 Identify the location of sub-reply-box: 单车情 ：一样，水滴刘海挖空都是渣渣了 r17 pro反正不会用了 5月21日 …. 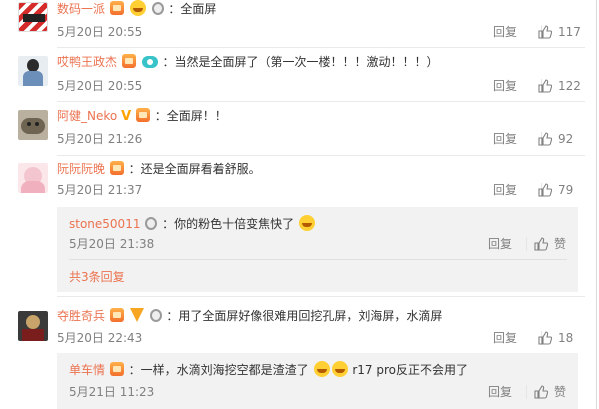
(317, 381).